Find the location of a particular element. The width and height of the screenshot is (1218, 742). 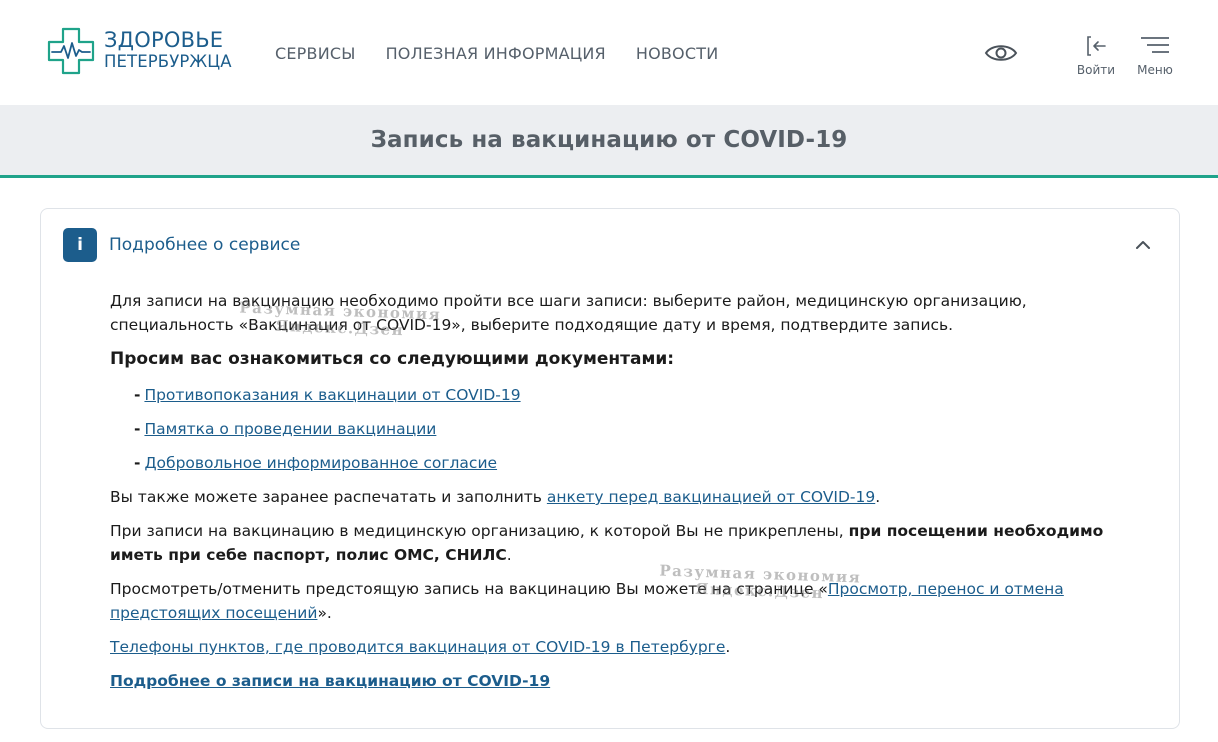

collapse-panel-button is located at coordinates (1143, 245).